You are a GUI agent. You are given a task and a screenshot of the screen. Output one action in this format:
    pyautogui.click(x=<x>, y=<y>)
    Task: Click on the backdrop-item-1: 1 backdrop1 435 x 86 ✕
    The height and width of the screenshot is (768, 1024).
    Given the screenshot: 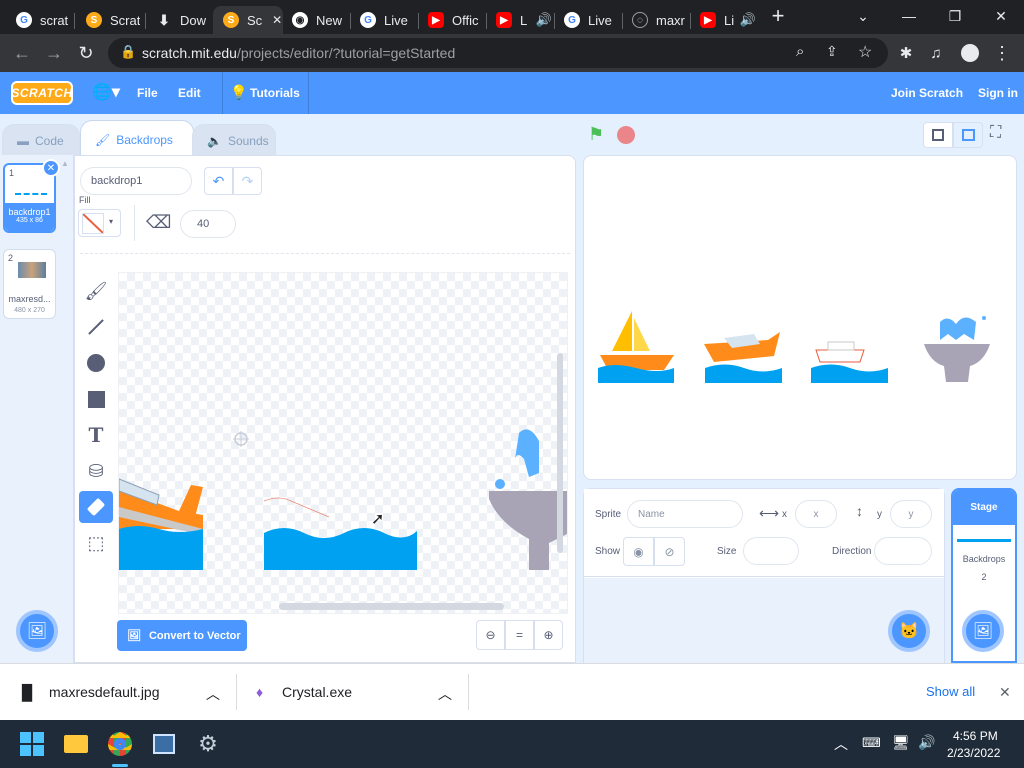 What is the action you would take?
    pyautogui.click(x=31, y=196)
    